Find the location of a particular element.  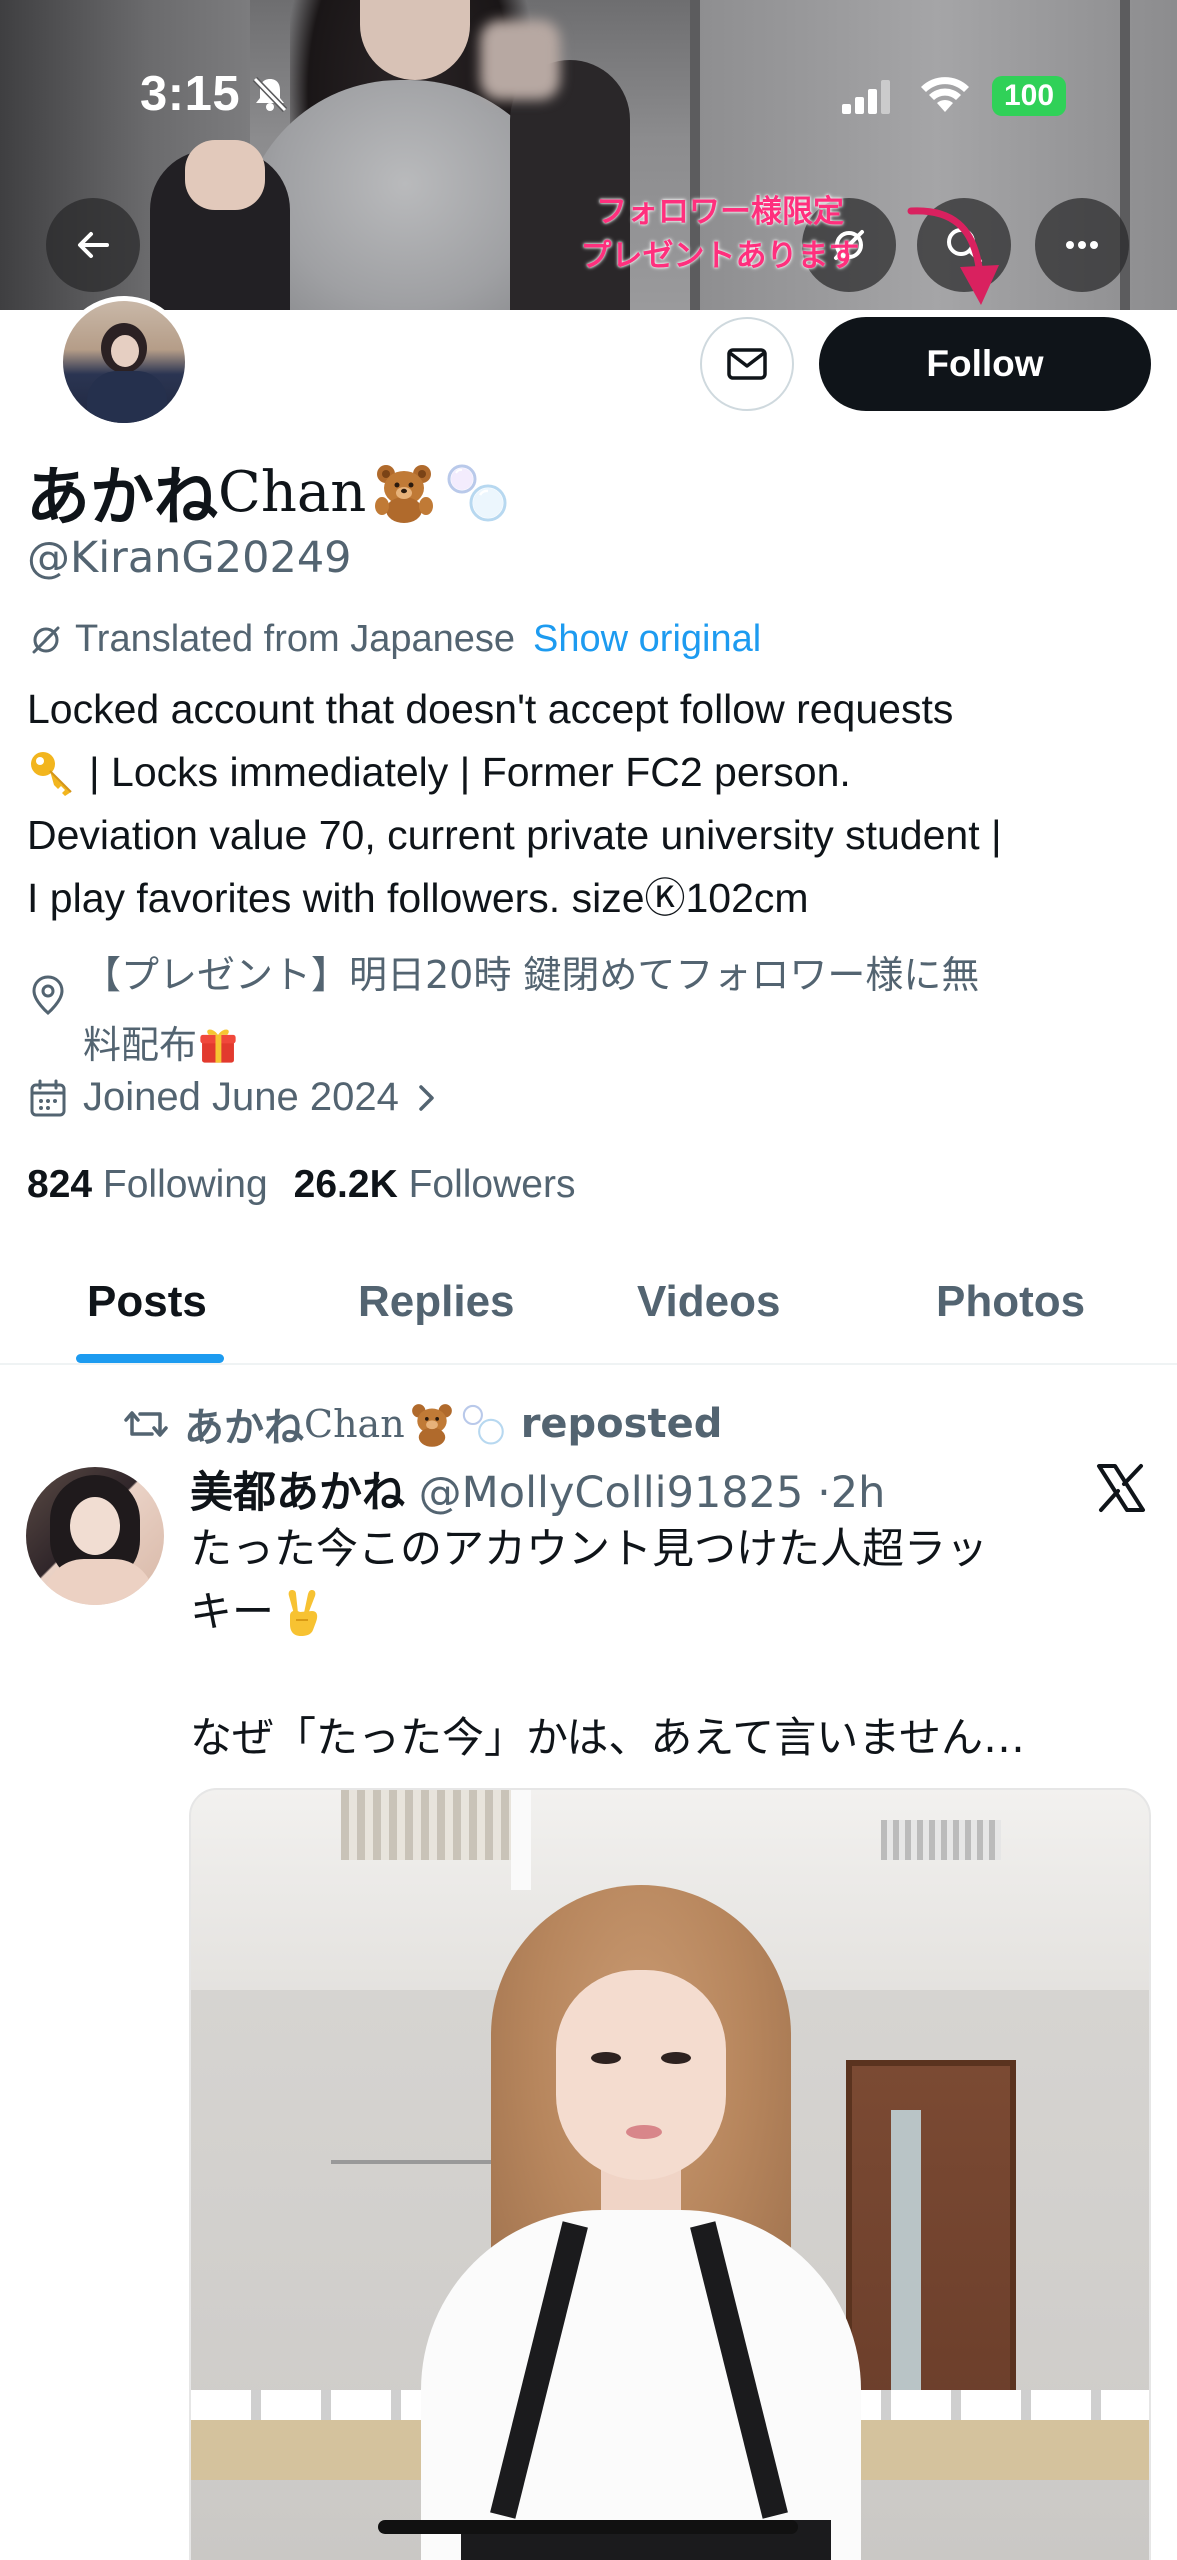

joined-text: Joined June 2024 is located at coordinates (241, 1097).